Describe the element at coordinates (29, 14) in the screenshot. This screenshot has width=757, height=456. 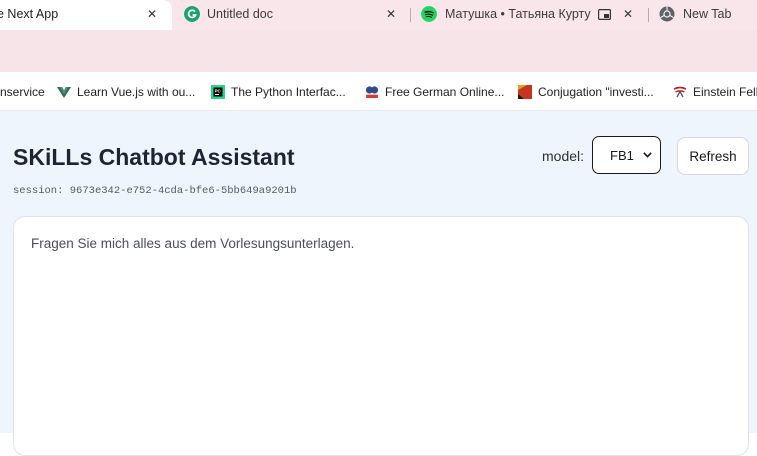
I see `tab-label: e Next App` at that location.